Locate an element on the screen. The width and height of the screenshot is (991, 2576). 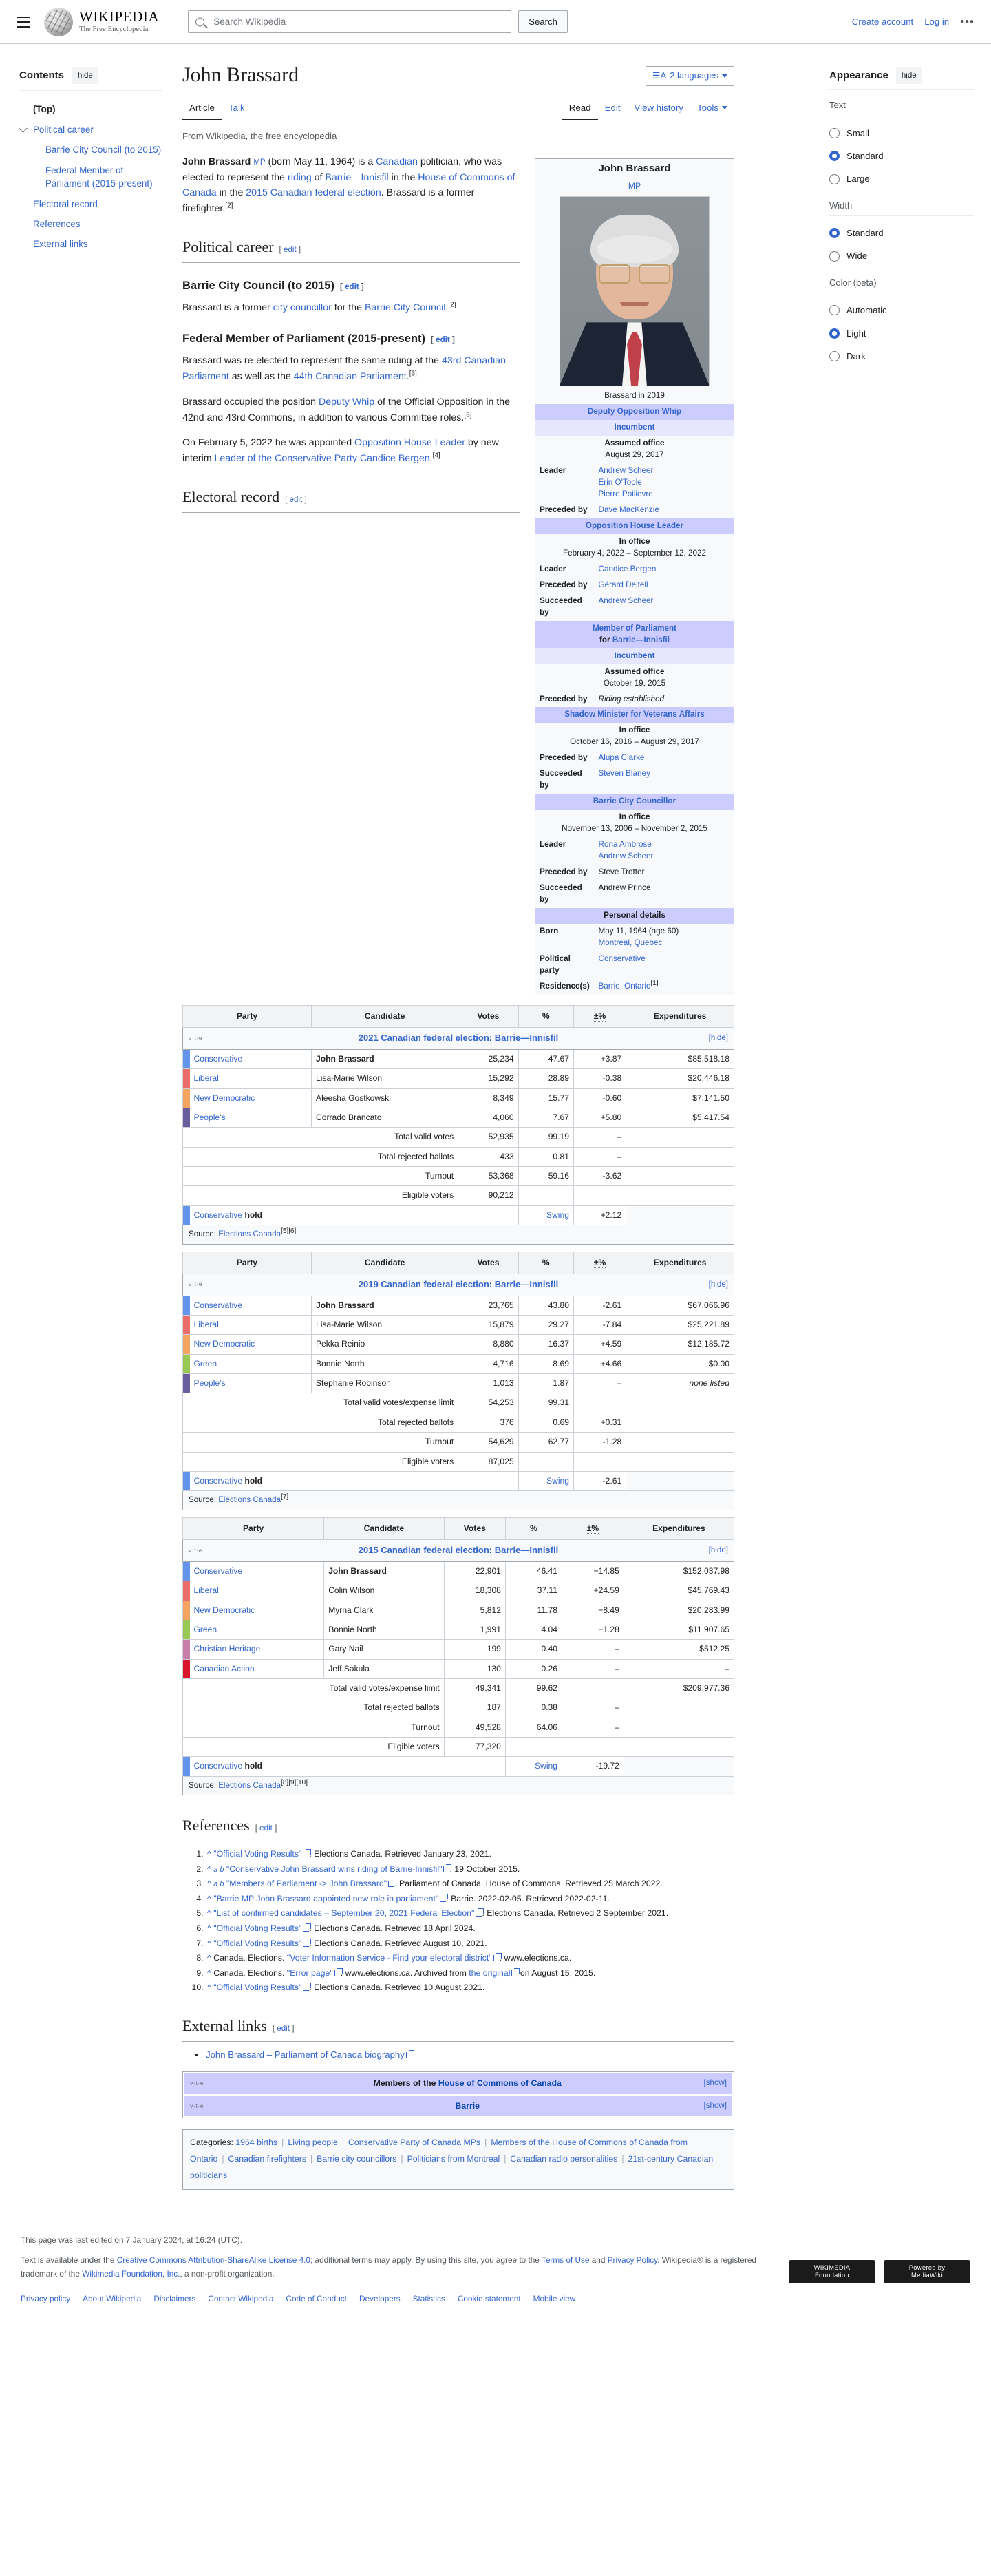
appearance-text-small: Small is located at coordinates (901, 134).